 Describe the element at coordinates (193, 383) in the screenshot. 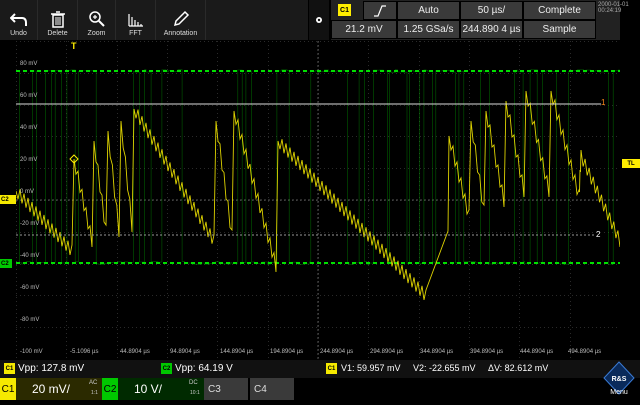

I see `c2-coupling: DC` at that location.